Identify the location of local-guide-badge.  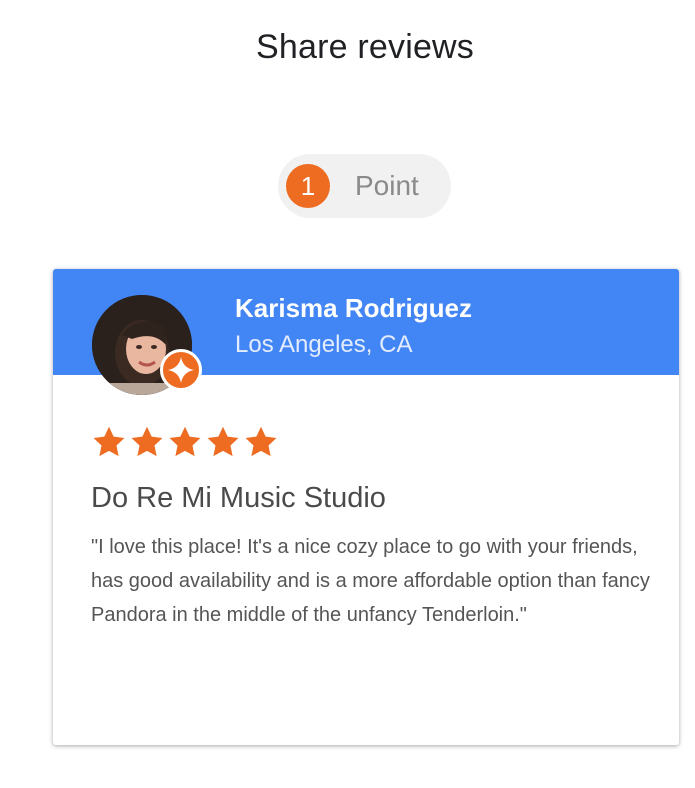
(181, 370).